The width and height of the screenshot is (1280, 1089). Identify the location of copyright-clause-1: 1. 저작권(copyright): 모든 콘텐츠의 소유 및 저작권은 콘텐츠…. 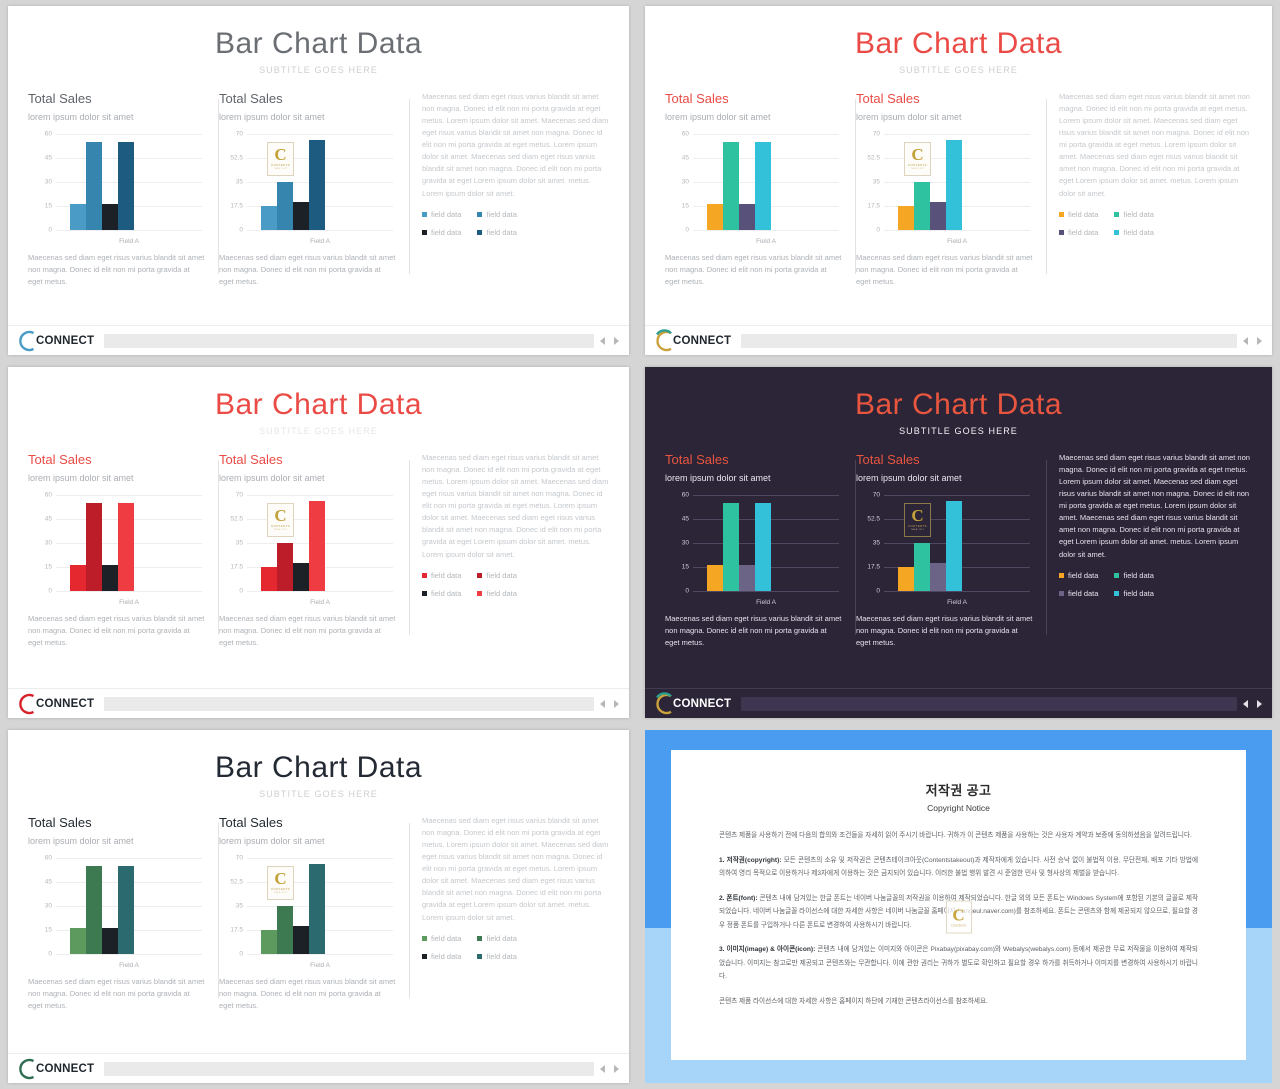
(958, 867).